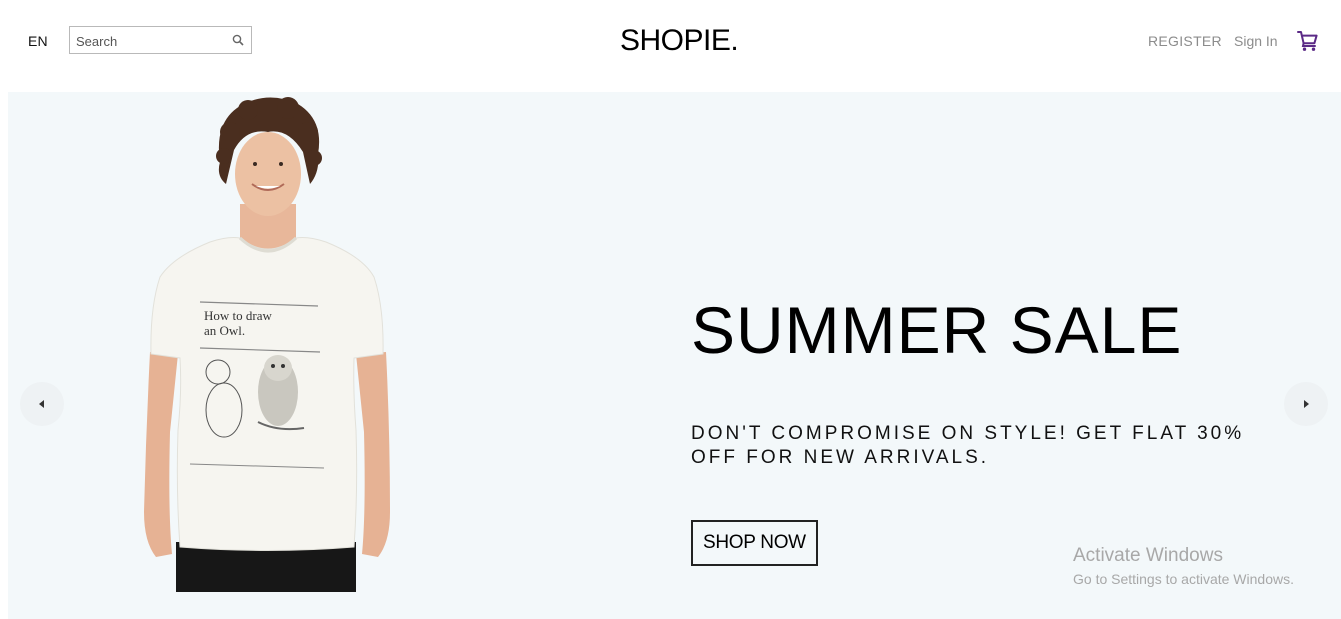 The height and width of the screenshot is (619, 1341). I want to click on search-box, so click(160, 40).